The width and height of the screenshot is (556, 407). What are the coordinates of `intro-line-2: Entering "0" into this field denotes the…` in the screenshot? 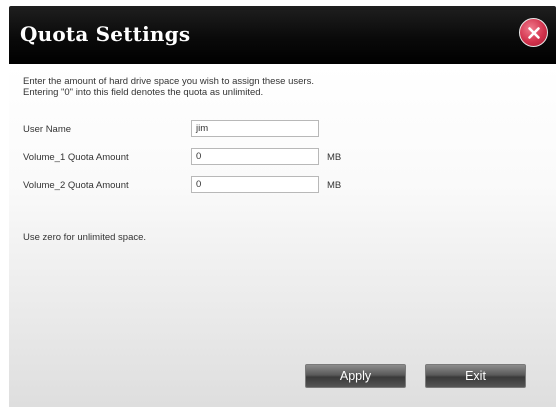 It's located at (143, 92).